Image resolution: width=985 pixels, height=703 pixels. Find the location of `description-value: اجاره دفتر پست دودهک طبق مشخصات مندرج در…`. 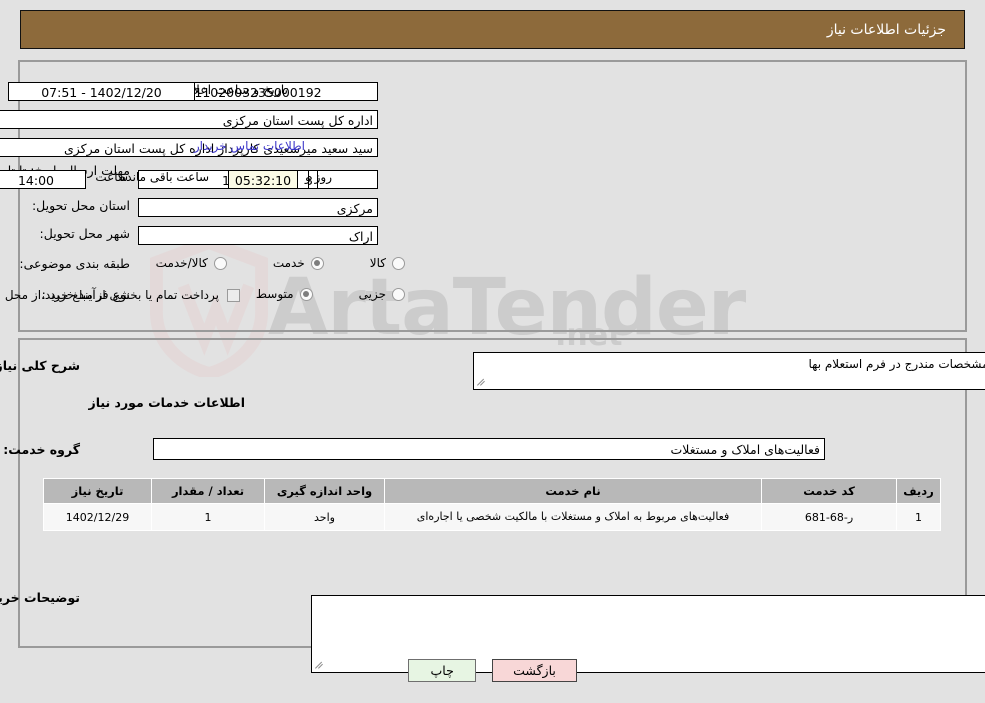

description-value: اجاره دفتر پست دودهک طبق مشخصات مندرج در… is located at coordinates (896, 364).